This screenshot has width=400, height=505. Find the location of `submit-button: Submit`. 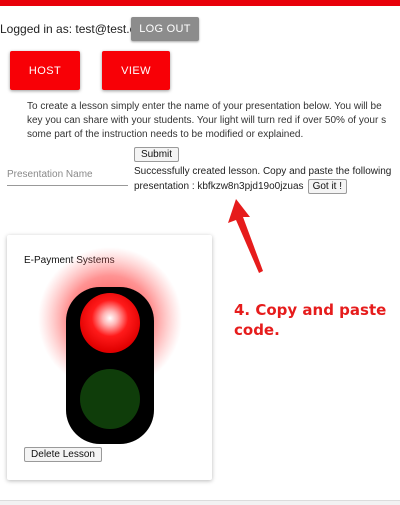

submit-button: Submit is located at coordinates (156, 154).